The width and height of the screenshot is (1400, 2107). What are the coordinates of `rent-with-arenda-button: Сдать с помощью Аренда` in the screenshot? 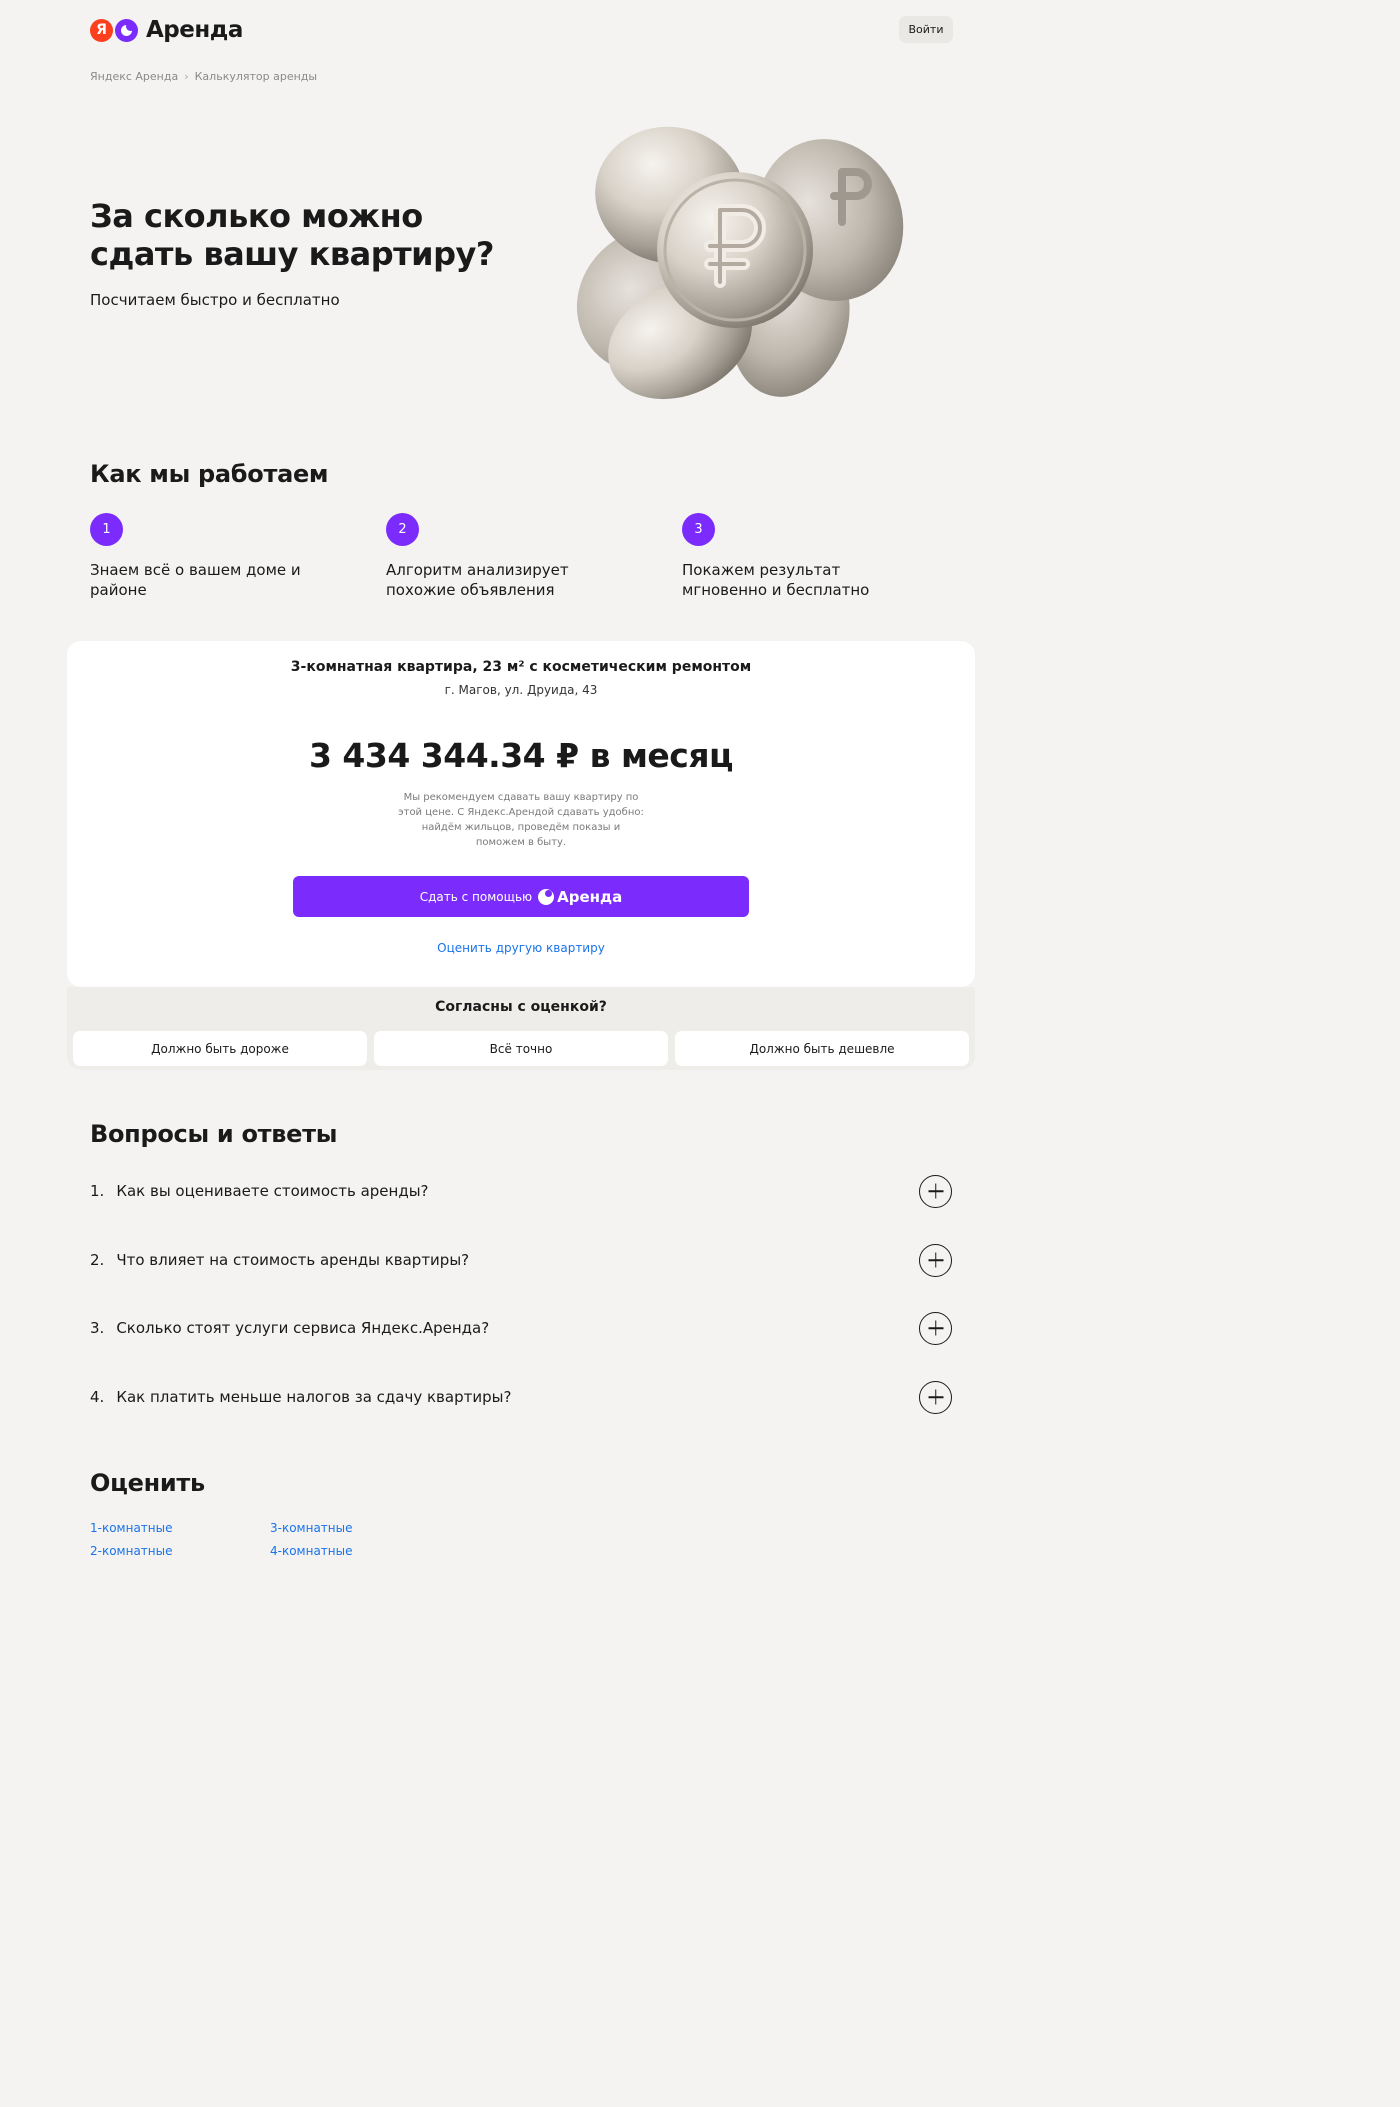 It's located at (521, 896).